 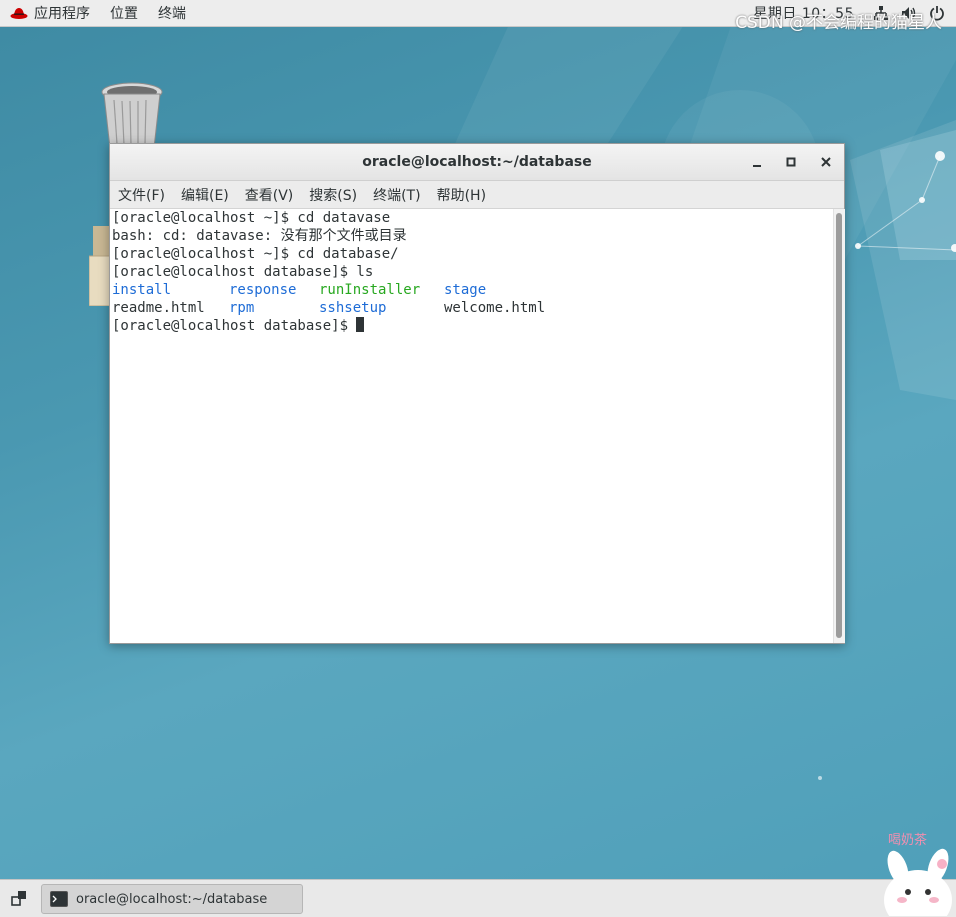 I want to click on terminal-app-menu-label: 终端, so click(x=172, y=14).